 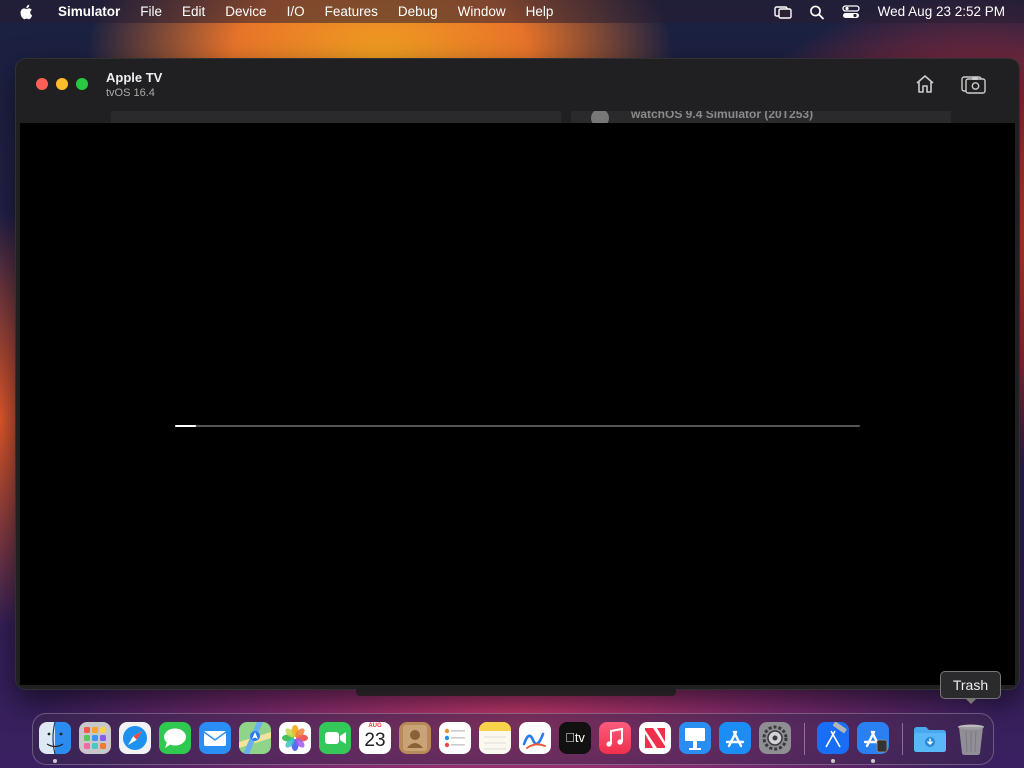 What do you see at coordinates (245, 11) in the screenshot?
I see `menu-device: Device` at bounding box center [245, 11].